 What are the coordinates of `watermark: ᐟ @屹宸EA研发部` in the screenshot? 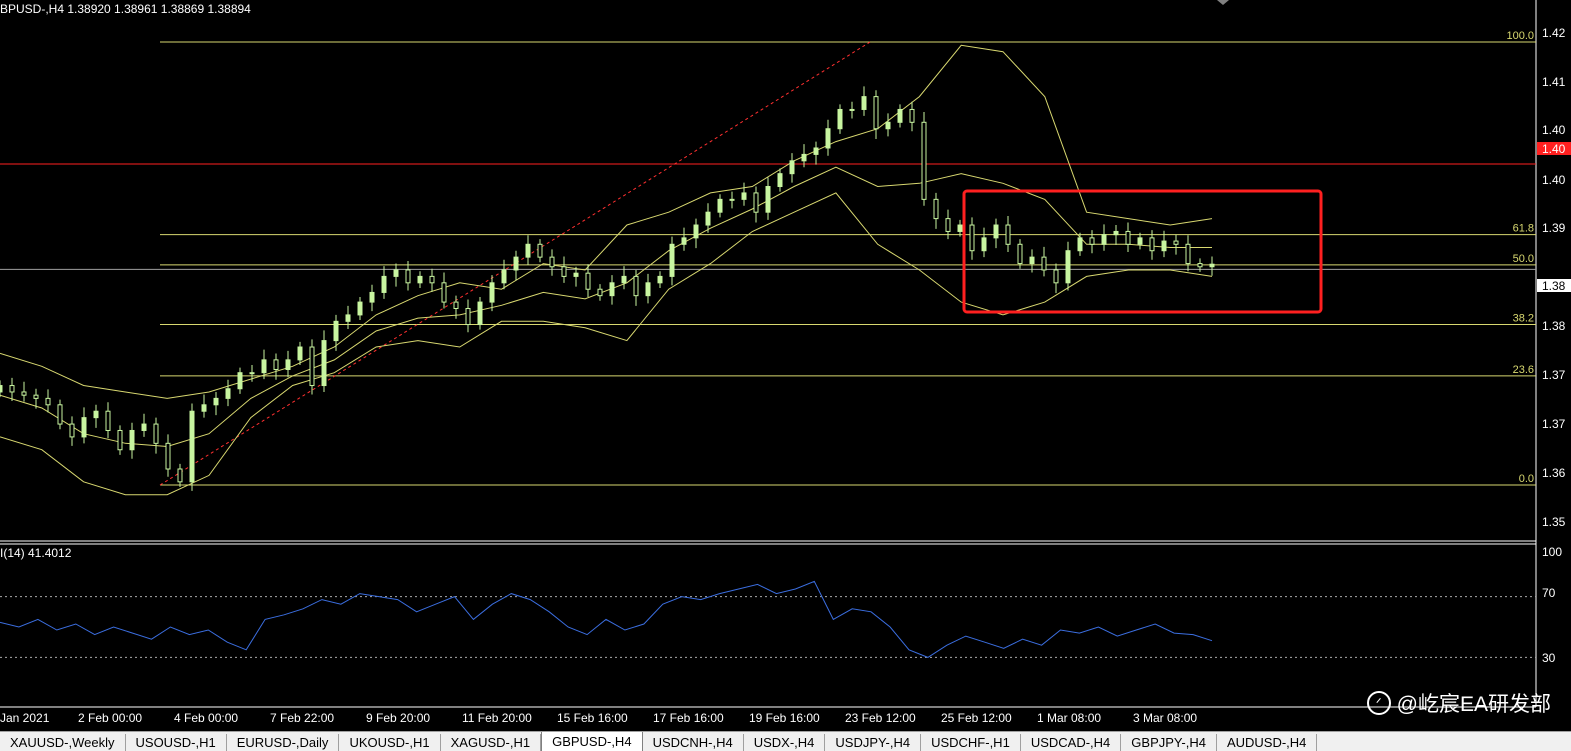 It's located at (1458, 703).